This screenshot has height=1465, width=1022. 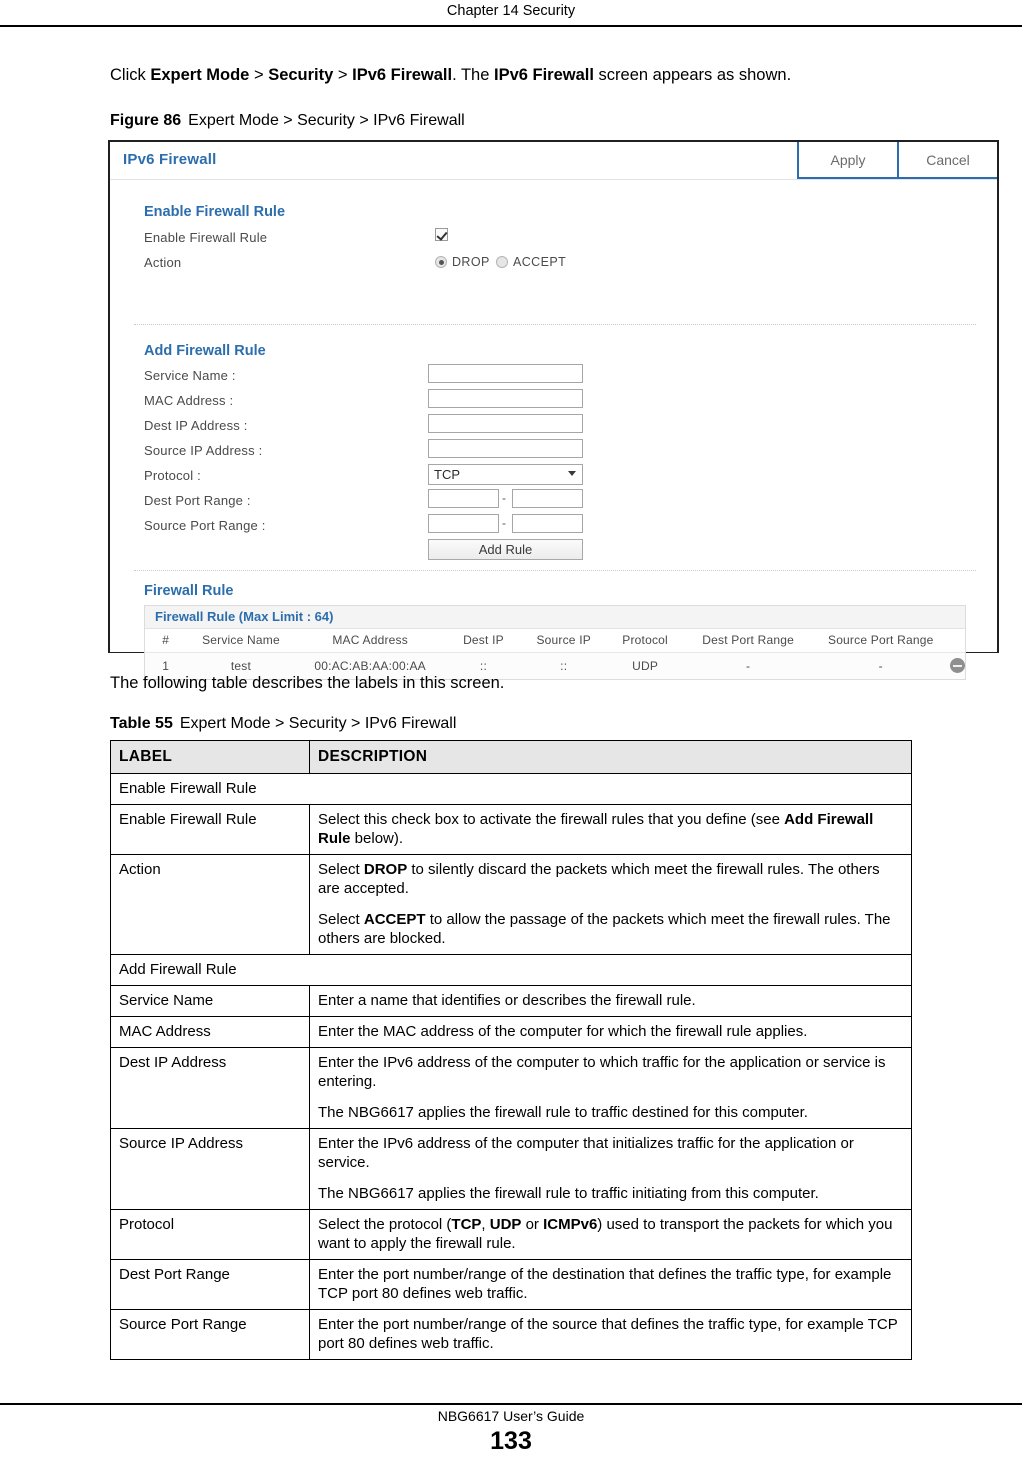 What do you see at coordinates (130, 75) in the screenshot?
I see `intro-prefix: Click` at bounding box center [130, 75].